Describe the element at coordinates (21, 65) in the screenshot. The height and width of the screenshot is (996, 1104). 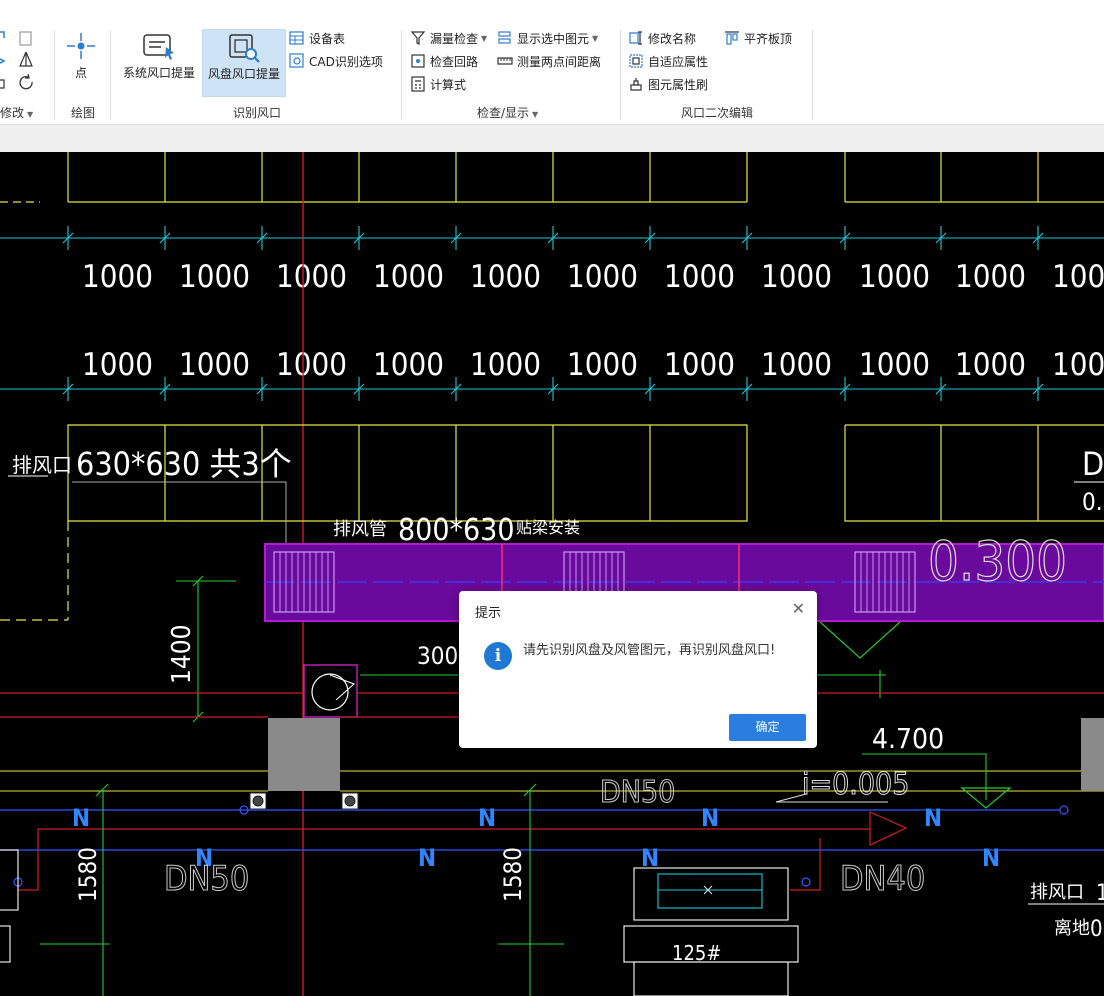
I see `modify-tools-icons` at that location.